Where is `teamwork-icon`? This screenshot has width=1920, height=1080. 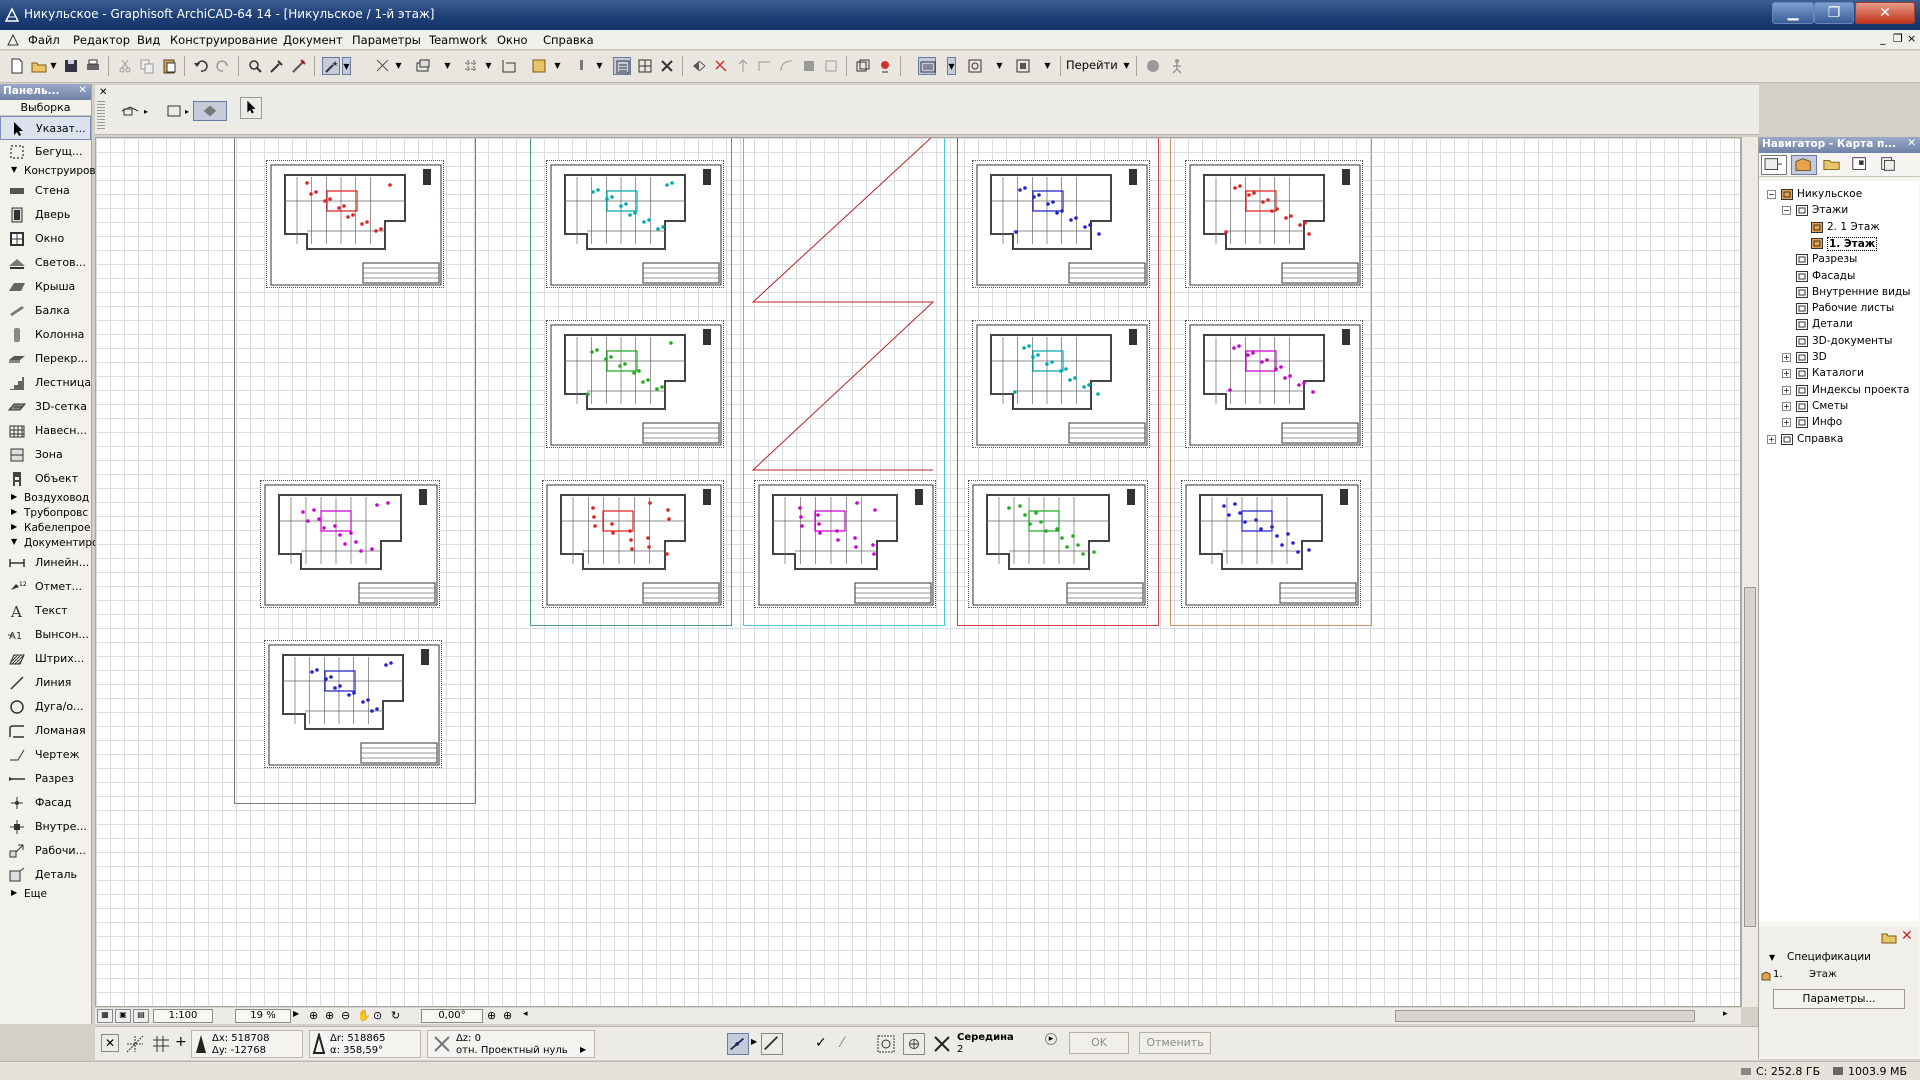 teamwork-icon is located at coordinates (1153, 66).